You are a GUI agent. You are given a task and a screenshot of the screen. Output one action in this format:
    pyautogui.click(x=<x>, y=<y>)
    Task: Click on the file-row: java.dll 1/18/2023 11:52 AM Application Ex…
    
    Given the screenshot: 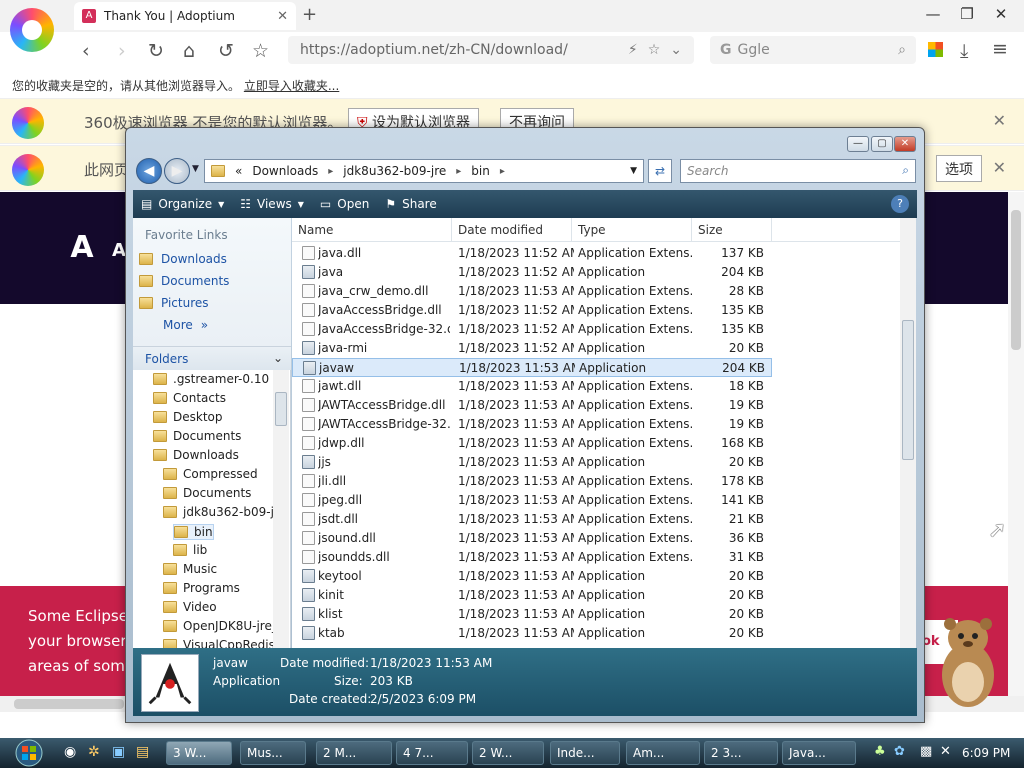 What is the action you would take?
    pyautogui.click(x=532, y=253)
    